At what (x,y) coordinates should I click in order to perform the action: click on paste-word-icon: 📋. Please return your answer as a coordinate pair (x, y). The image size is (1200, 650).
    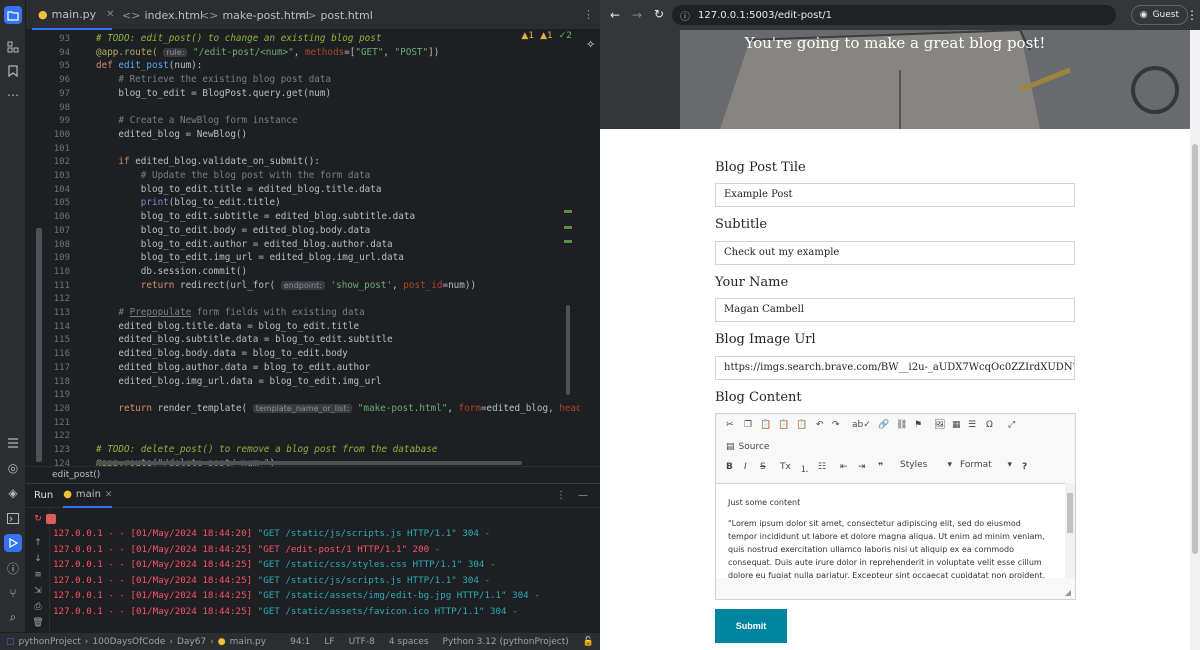
    Looking at the image, I should click on (801, 425).